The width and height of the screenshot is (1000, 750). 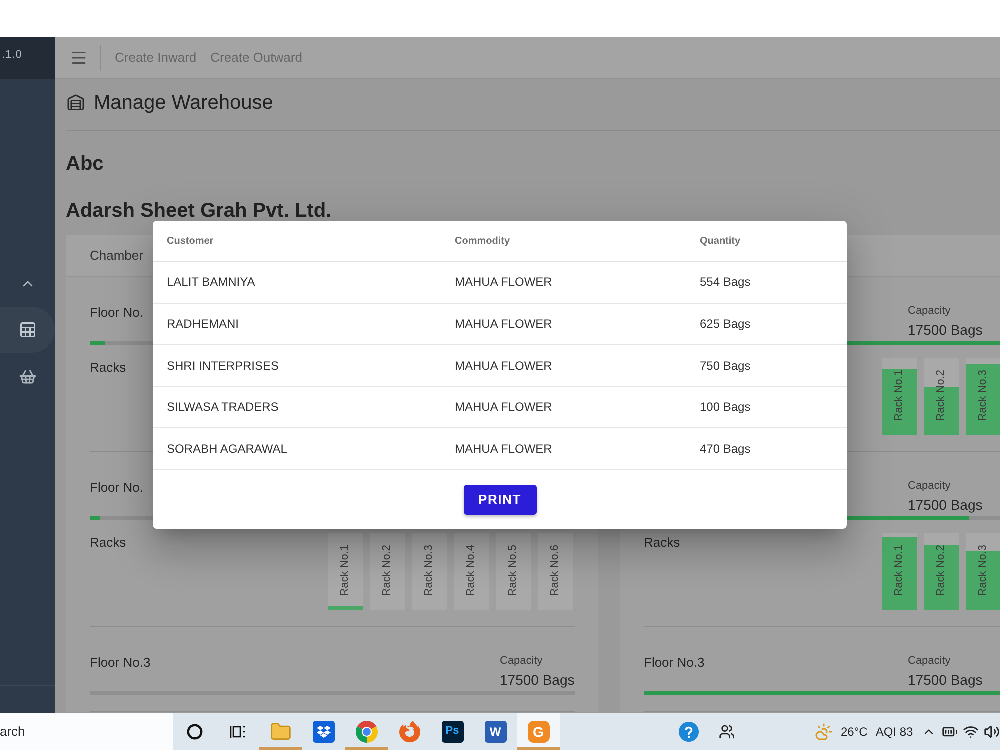 What do you see at coordinates (184, 103) in the screenshot?
I see `page-title: Manage Warehouse` at bounding box center [184, 103].